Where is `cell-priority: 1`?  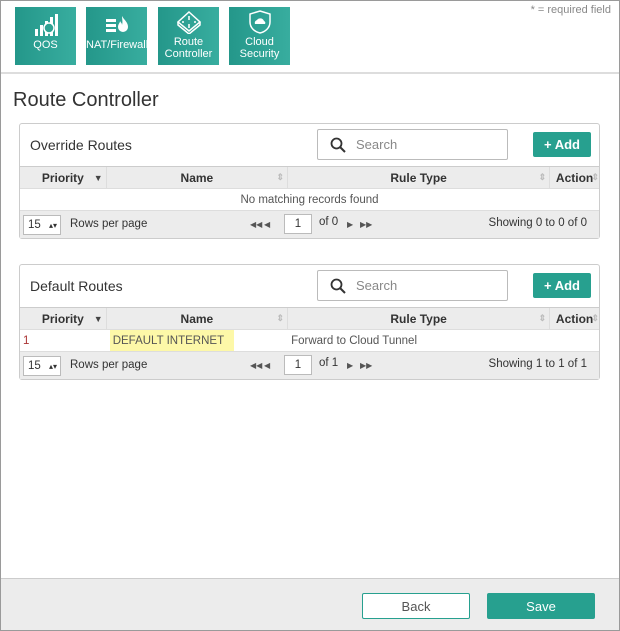 cell-priority: 1 is located at coordinates (26, 340).